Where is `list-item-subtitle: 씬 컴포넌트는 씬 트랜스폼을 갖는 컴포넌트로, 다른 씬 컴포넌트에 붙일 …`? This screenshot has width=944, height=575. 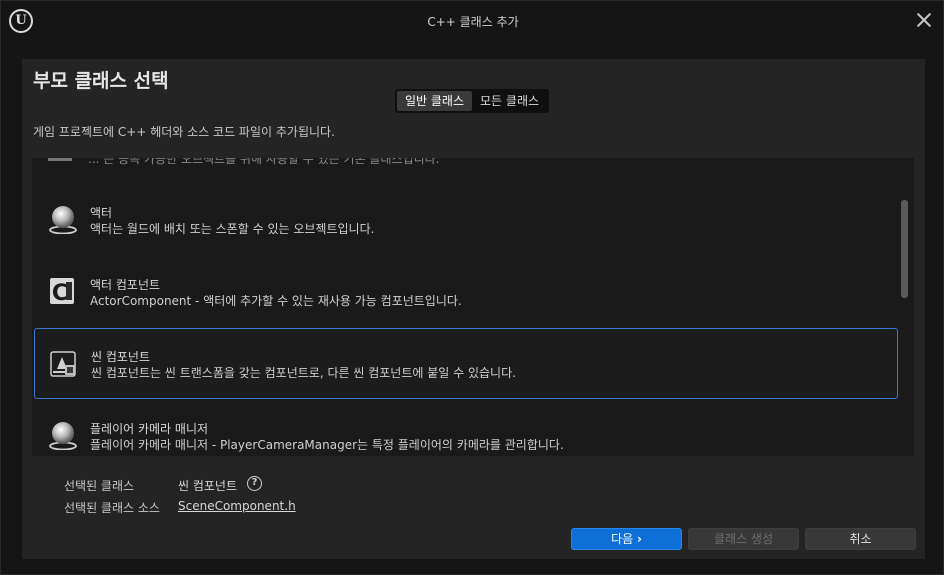
list-item-subtitle: 씬 컴포넌트는 씬 트랜스폼을 갖는 컴포넌트로, 다른 씬 컴포넌트에 붙일 … is located at coordinates (303, 373).